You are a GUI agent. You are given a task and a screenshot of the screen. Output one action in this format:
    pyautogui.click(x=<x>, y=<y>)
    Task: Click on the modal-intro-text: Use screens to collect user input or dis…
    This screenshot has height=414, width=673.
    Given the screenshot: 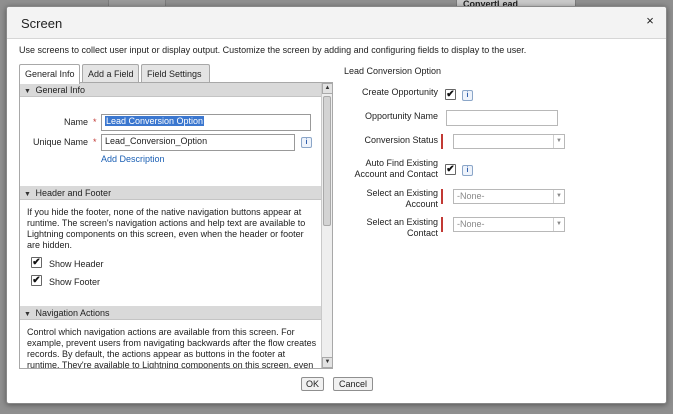 What is the action you would take?
    pyautogui.click(x=273, y=50)
    